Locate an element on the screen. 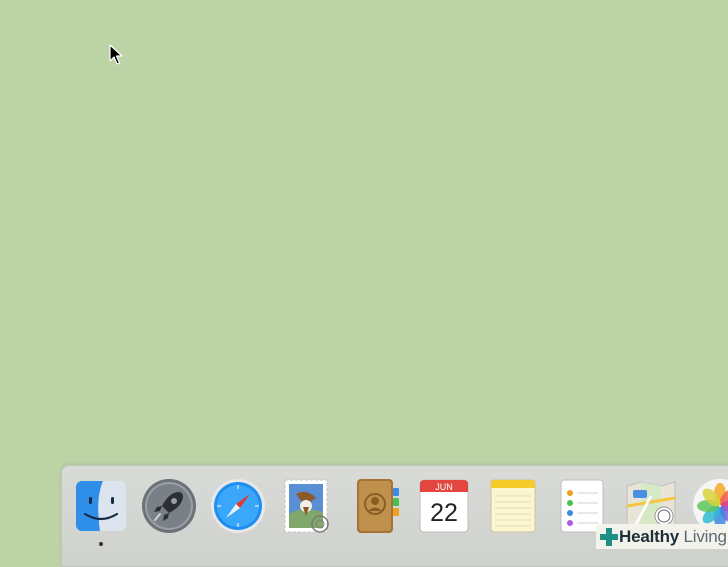 This screenshot has width=728, height=567. dock-item-contacts is located at coordinates (375, 506).